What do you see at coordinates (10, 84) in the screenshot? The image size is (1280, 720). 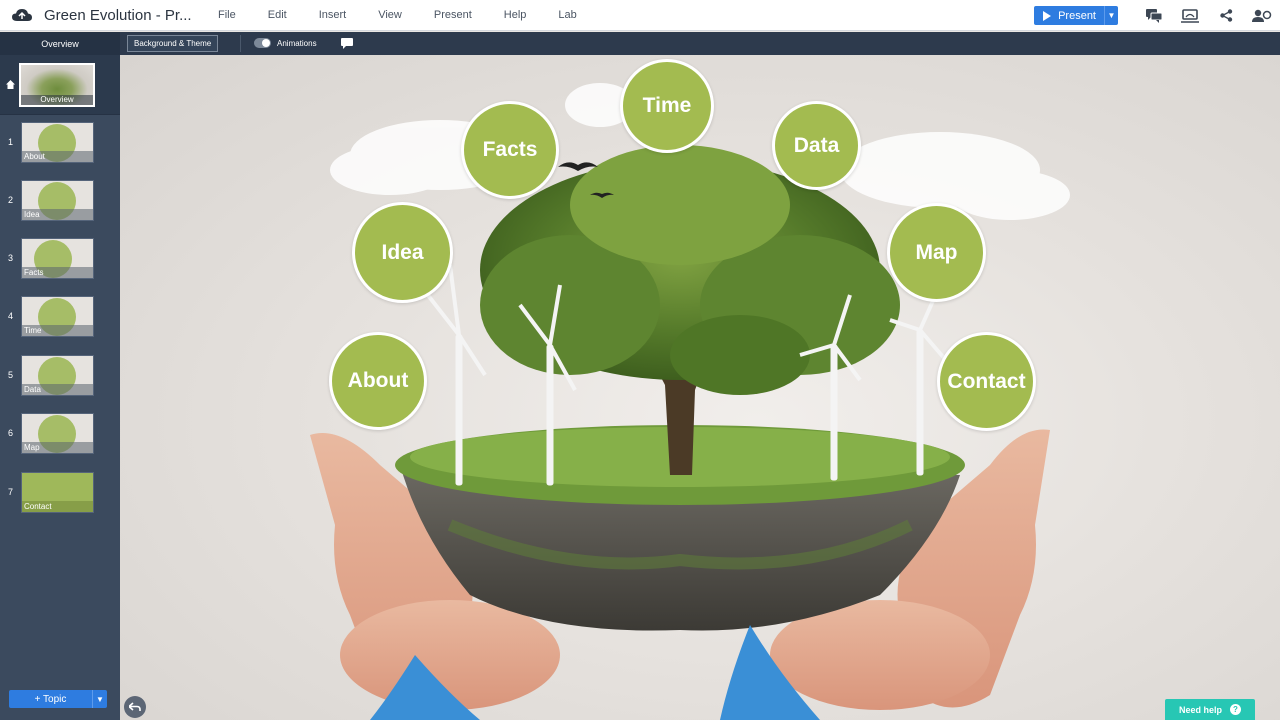 I see `home-icon` at bounding box center [10, 84].